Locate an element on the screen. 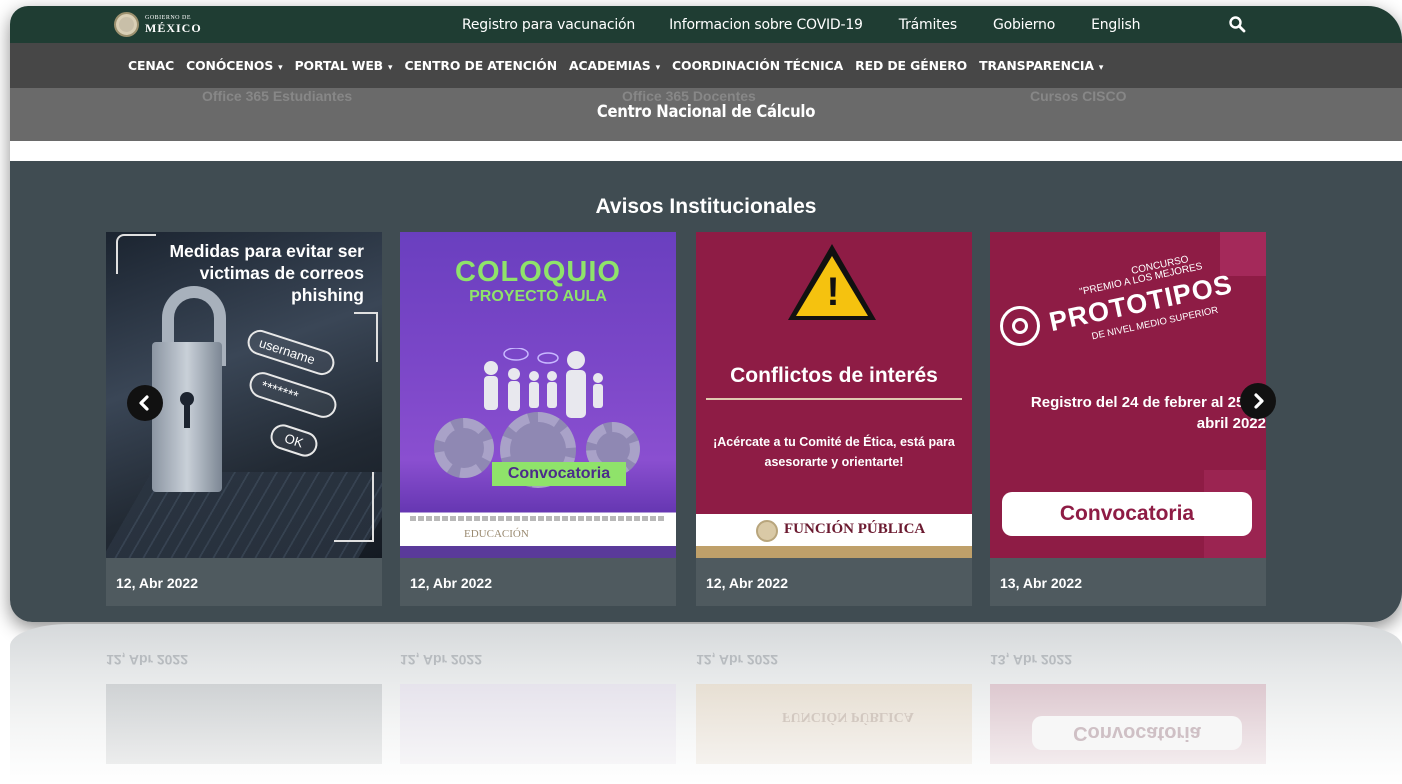 The image size is (1402, 784). nav-item-portal-web: PORTAL WEB ▾ is located at coordinates (344, 65).